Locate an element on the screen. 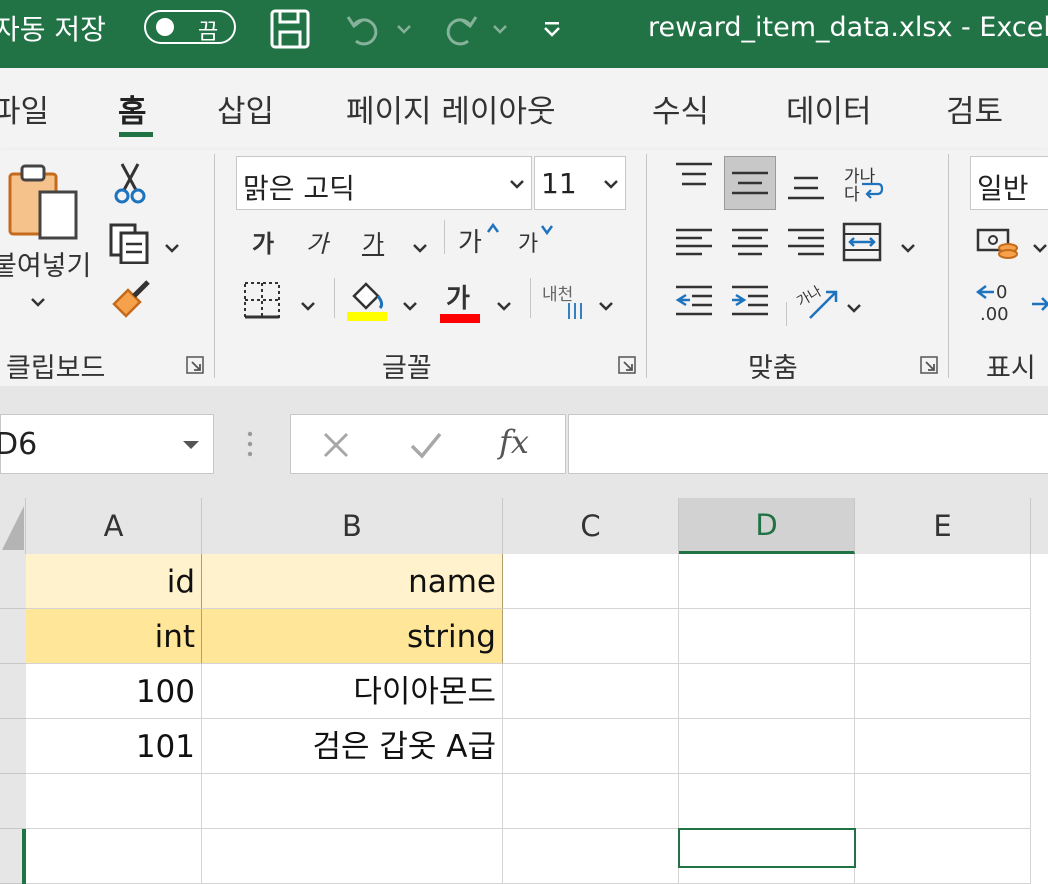 The image size is (1048, 884). cell-e4 is located at coordinates (943, 746).